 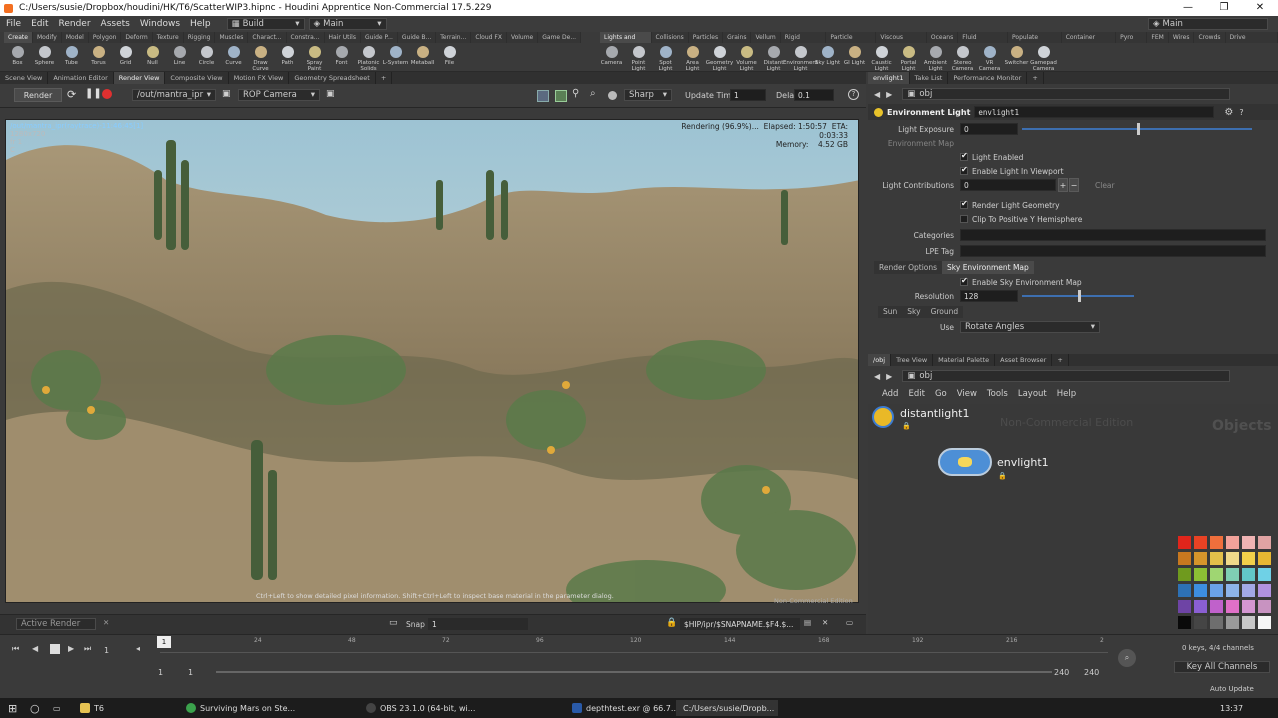 What do you see at coordinates (814, 95) in the screenshot?
I see `delay-field: 0.1` at bounding box center [814, 95].